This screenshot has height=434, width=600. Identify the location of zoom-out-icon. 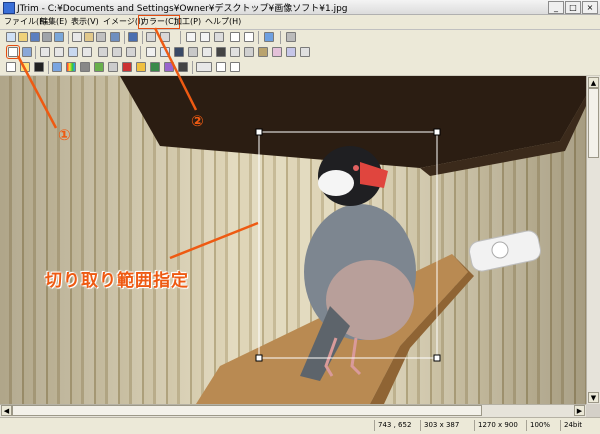
(235, 67).